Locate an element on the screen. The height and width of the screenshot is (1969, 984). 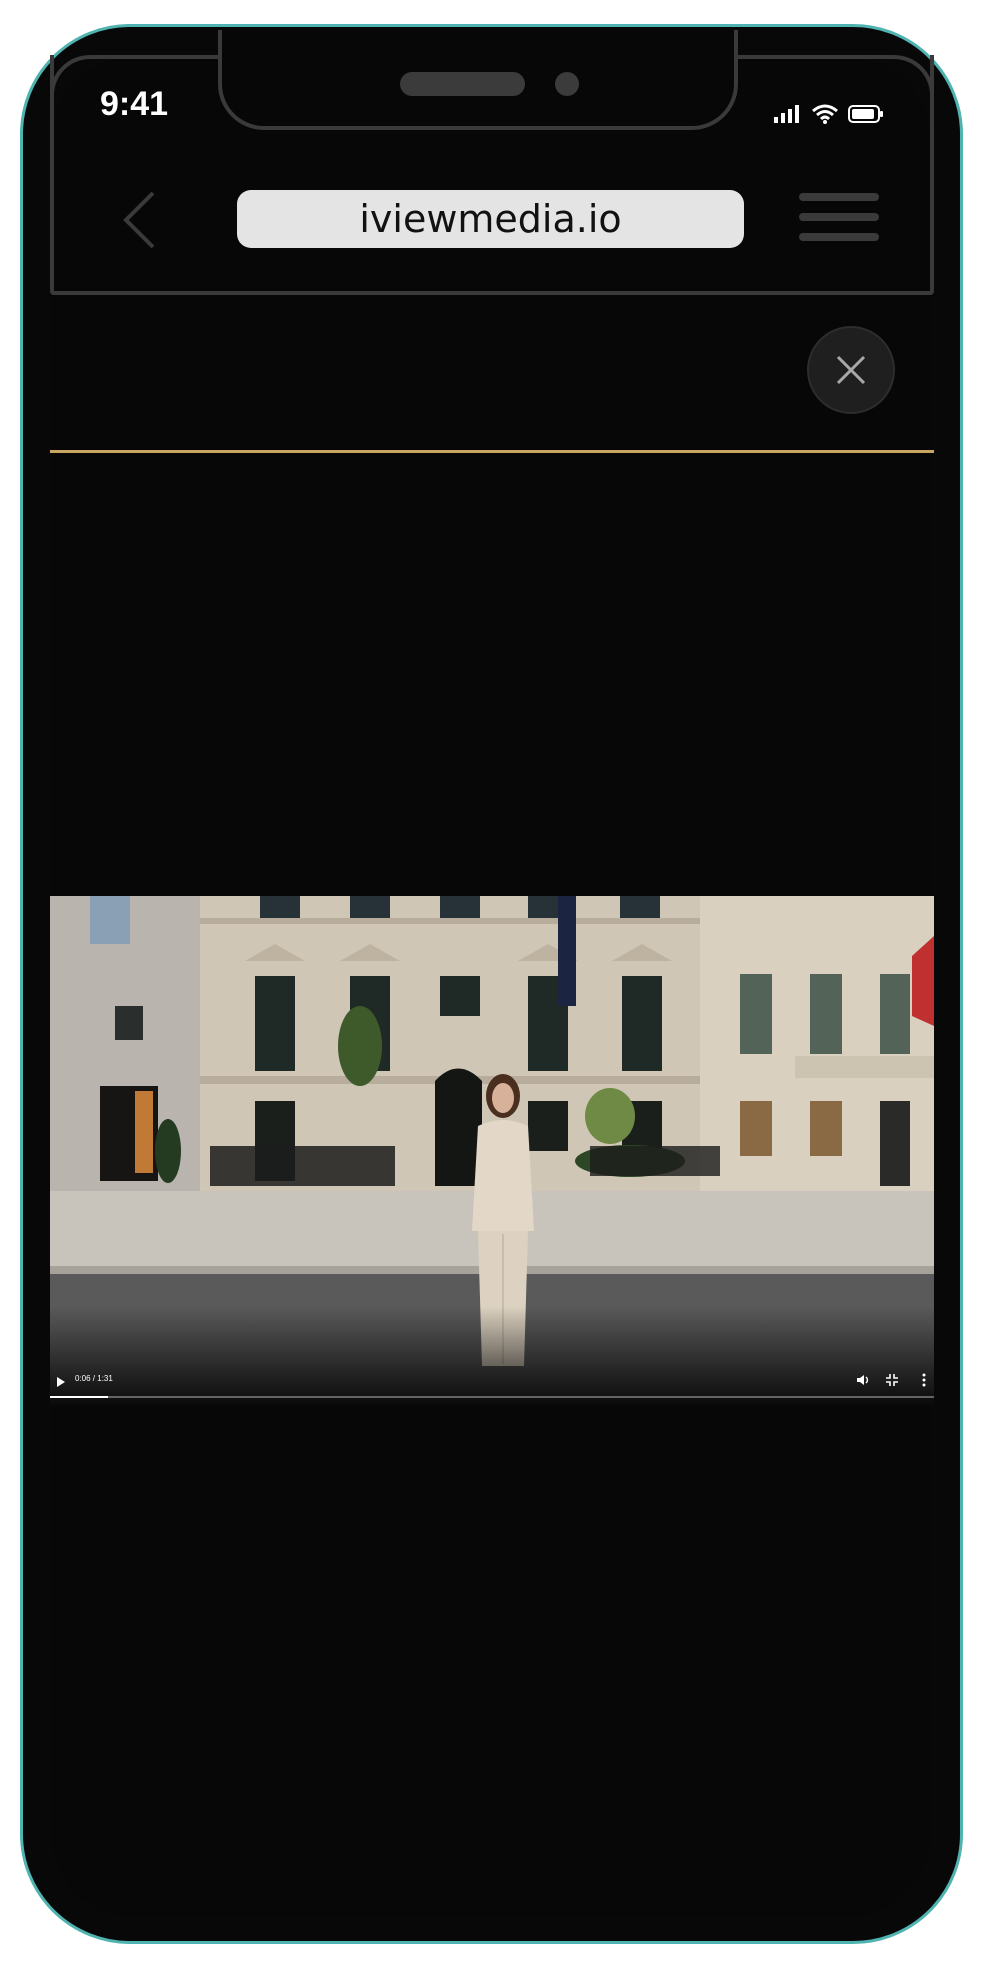
menu-button is located at coordinates (839, 221).